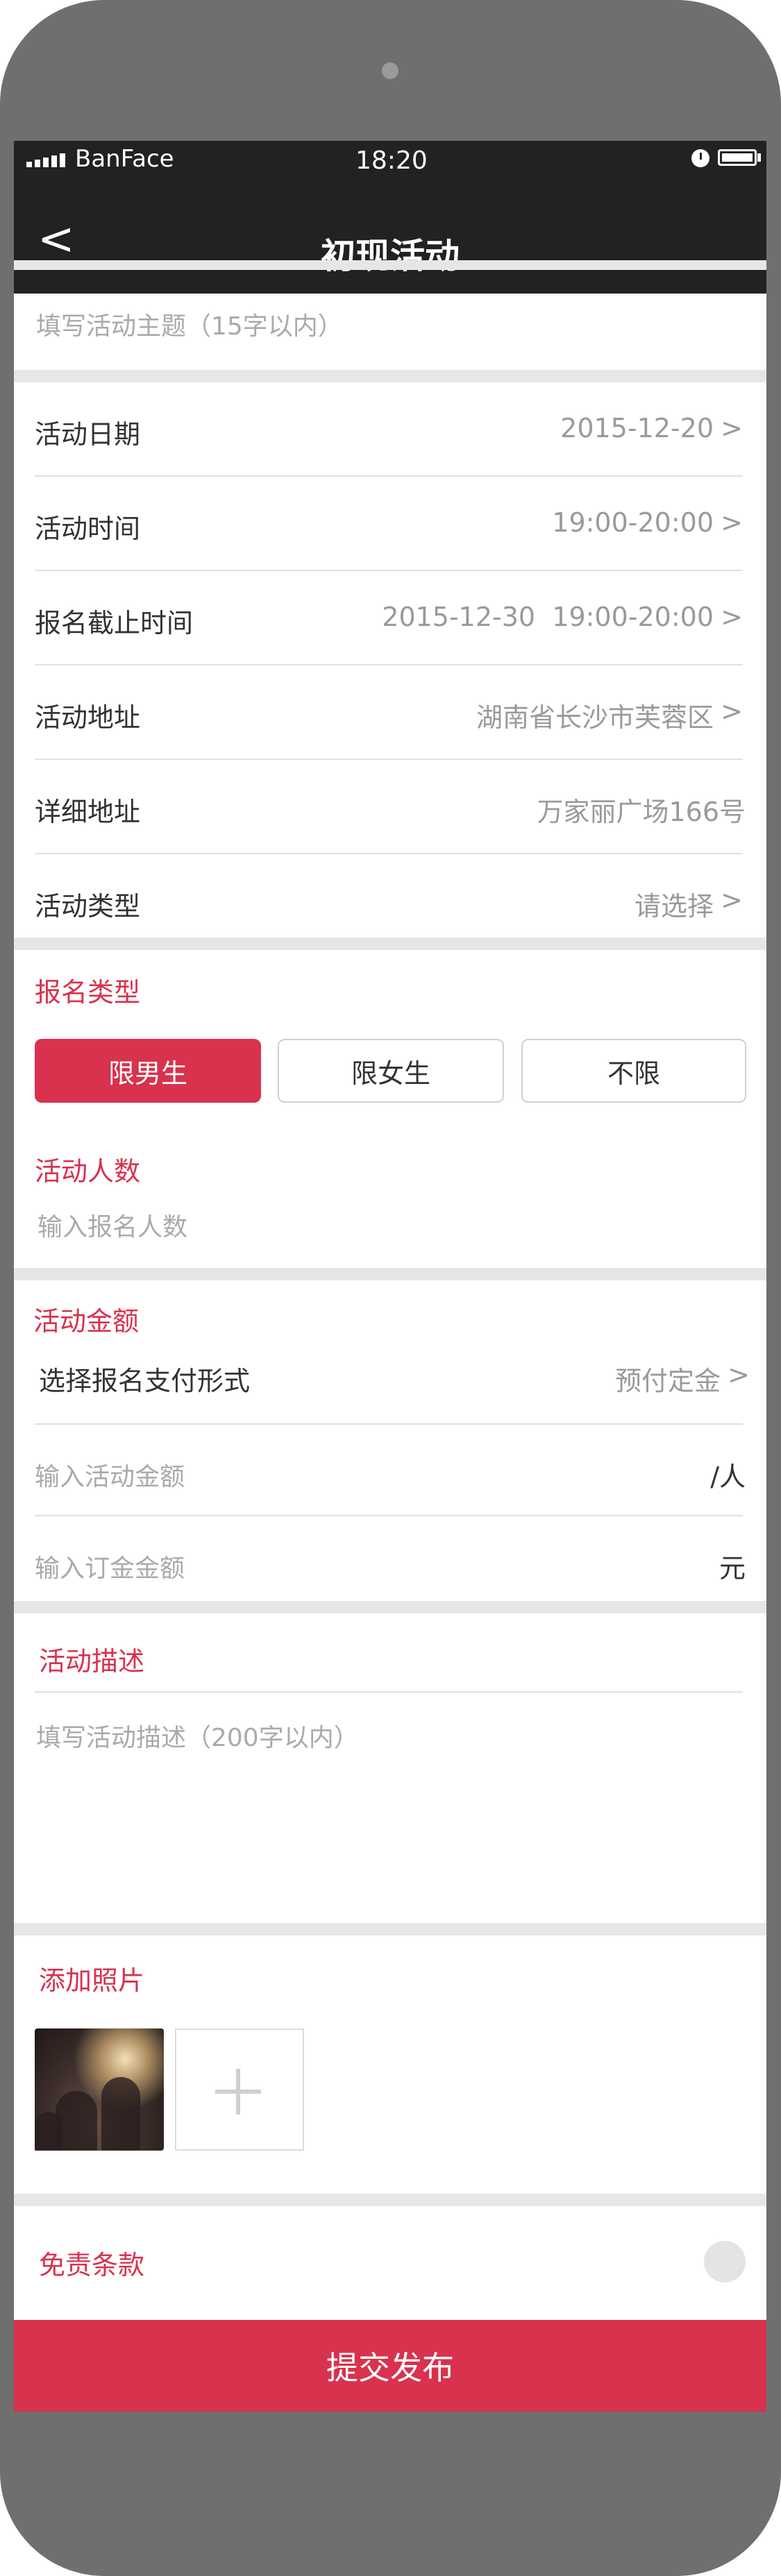 The height and width of the screenshot is (2576, 781). I want to click on amount-row: 输入活动金额 /人, so click(390, 1470).